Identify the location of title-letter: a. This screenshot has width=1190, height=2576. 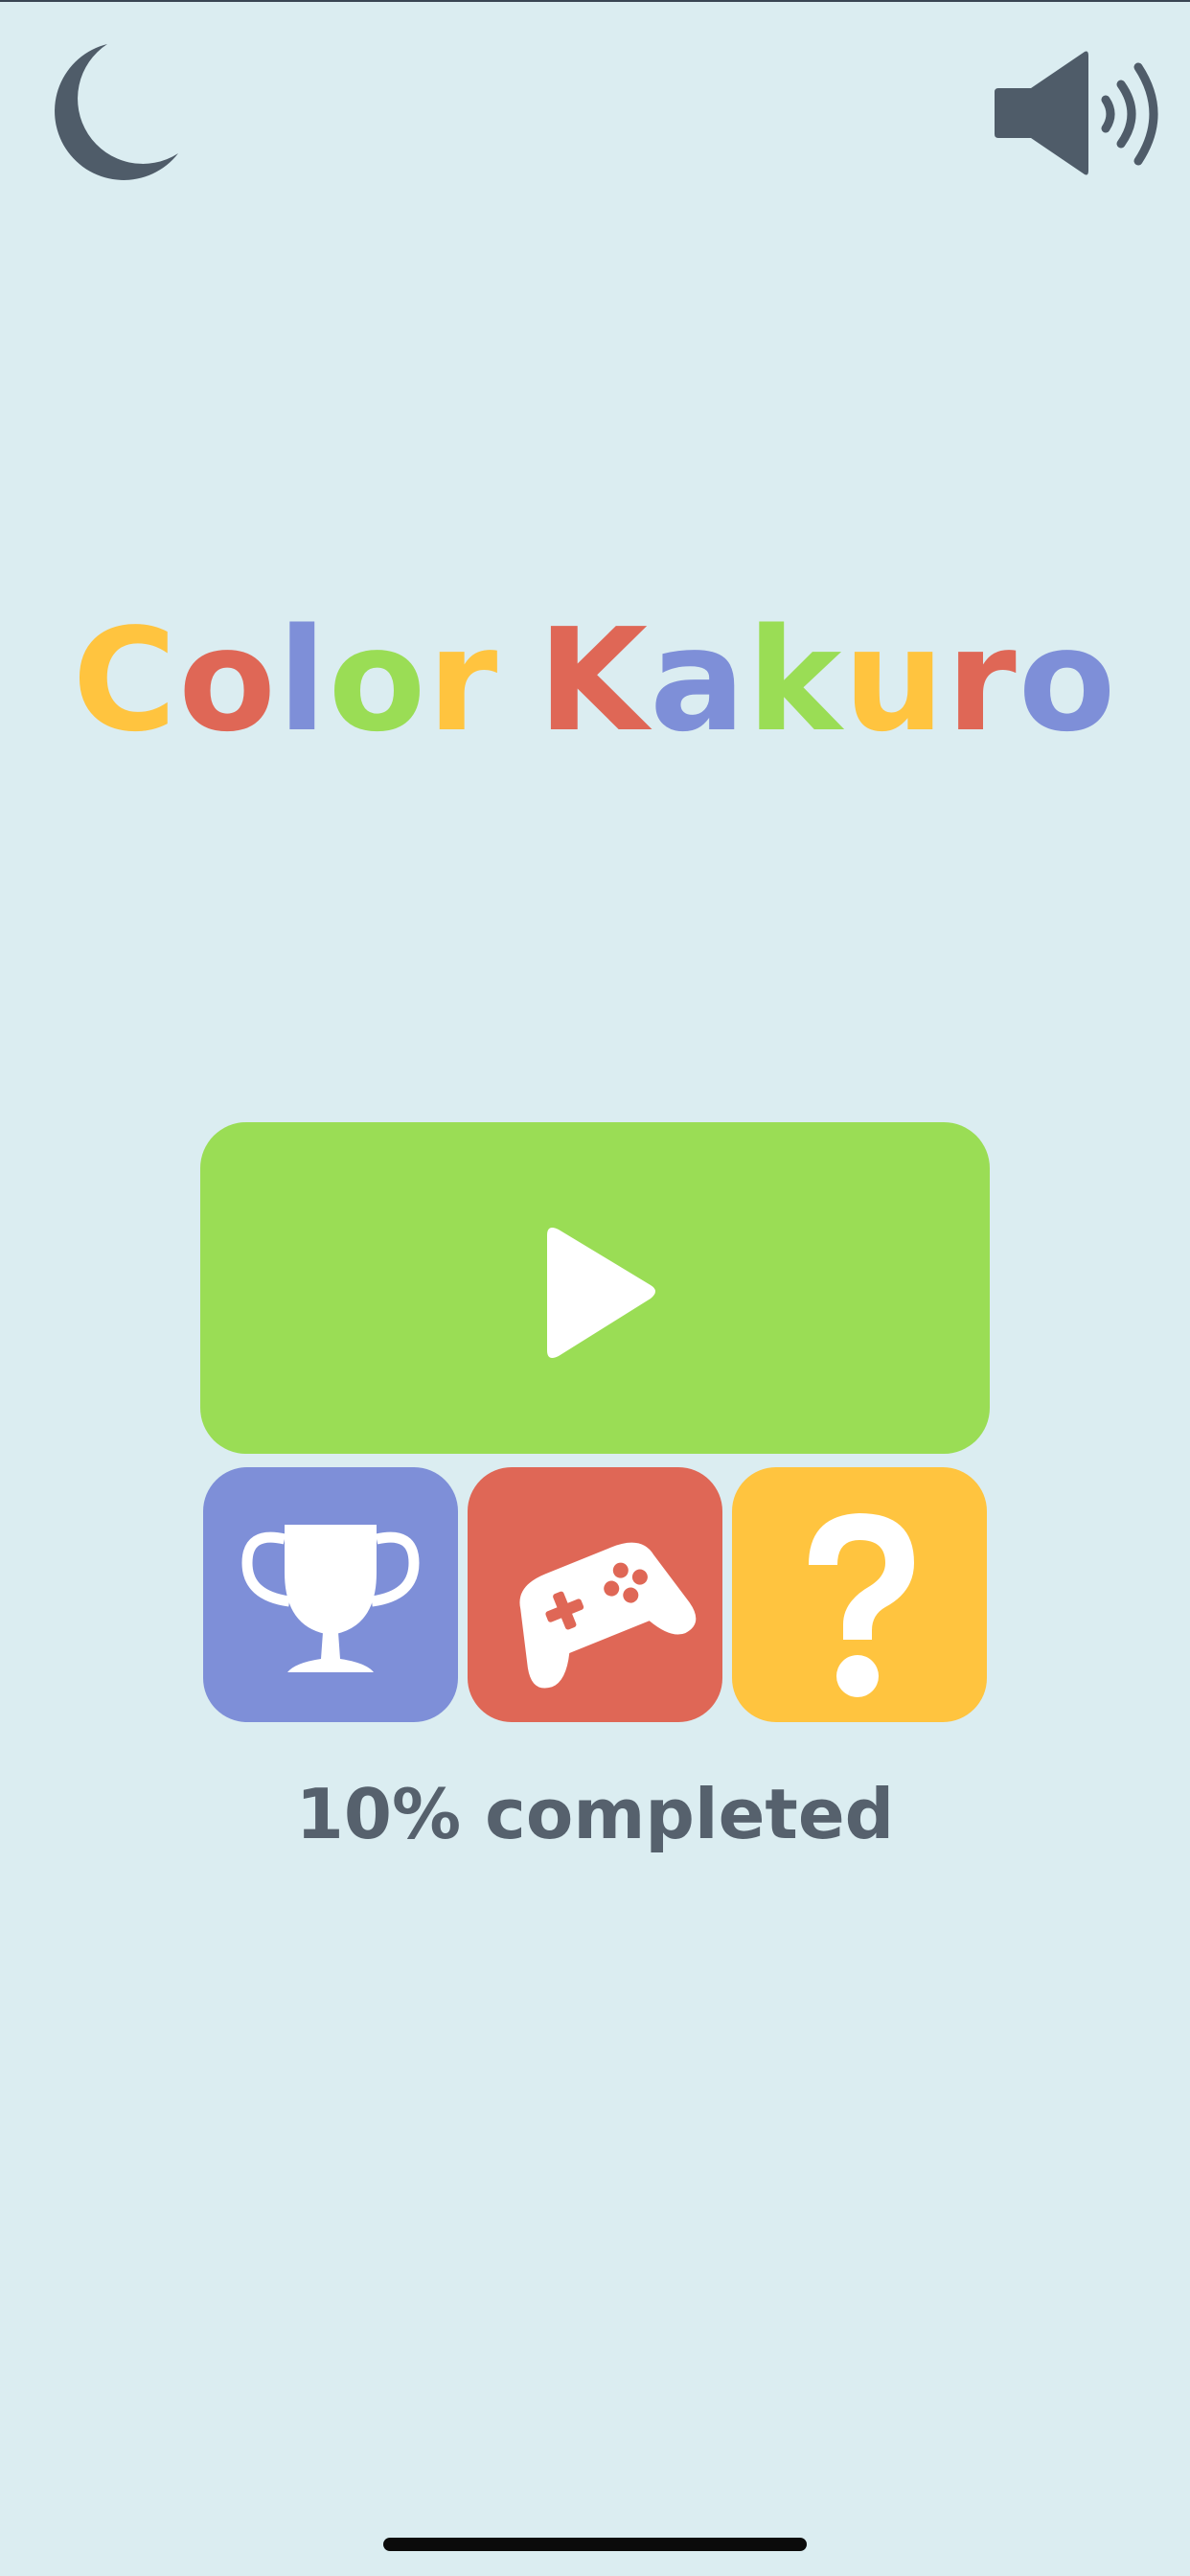
(699, 680).